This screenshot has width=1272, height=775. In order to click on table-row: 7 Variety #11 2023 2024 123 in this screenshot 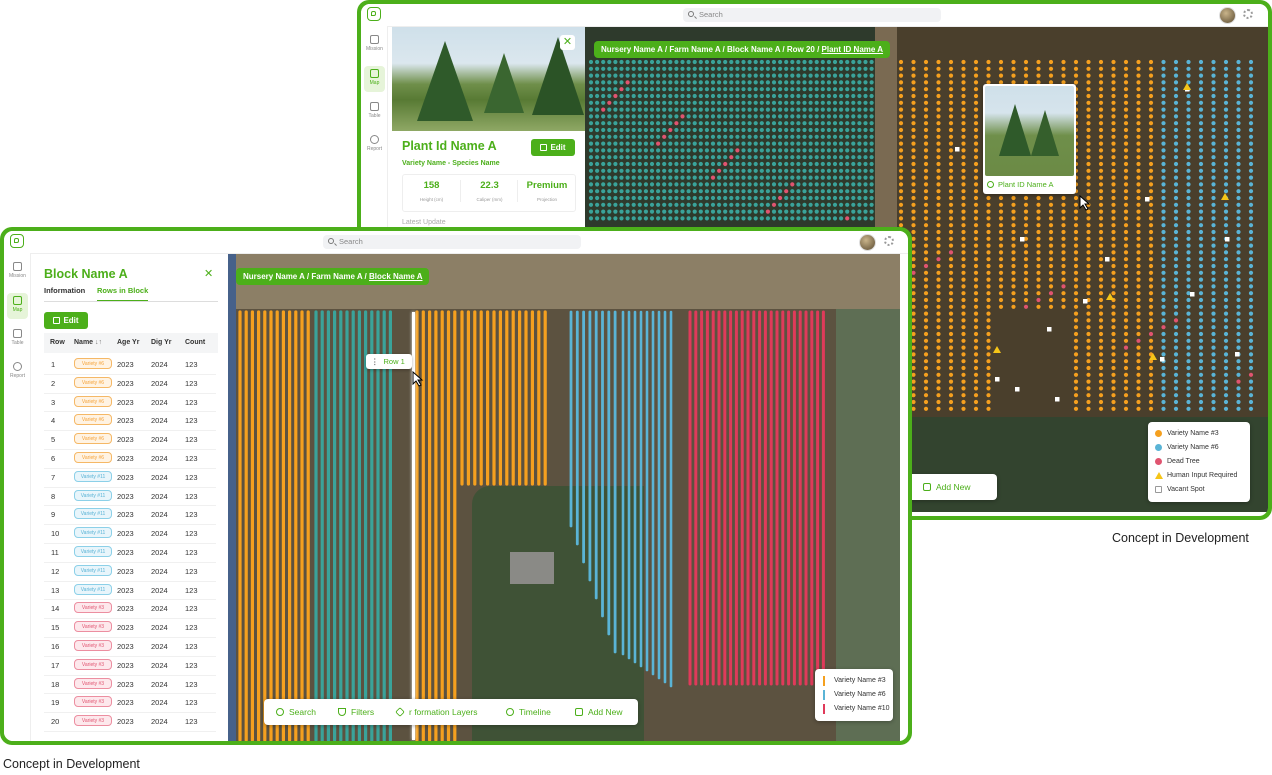, I will do `click(130, 478)`.